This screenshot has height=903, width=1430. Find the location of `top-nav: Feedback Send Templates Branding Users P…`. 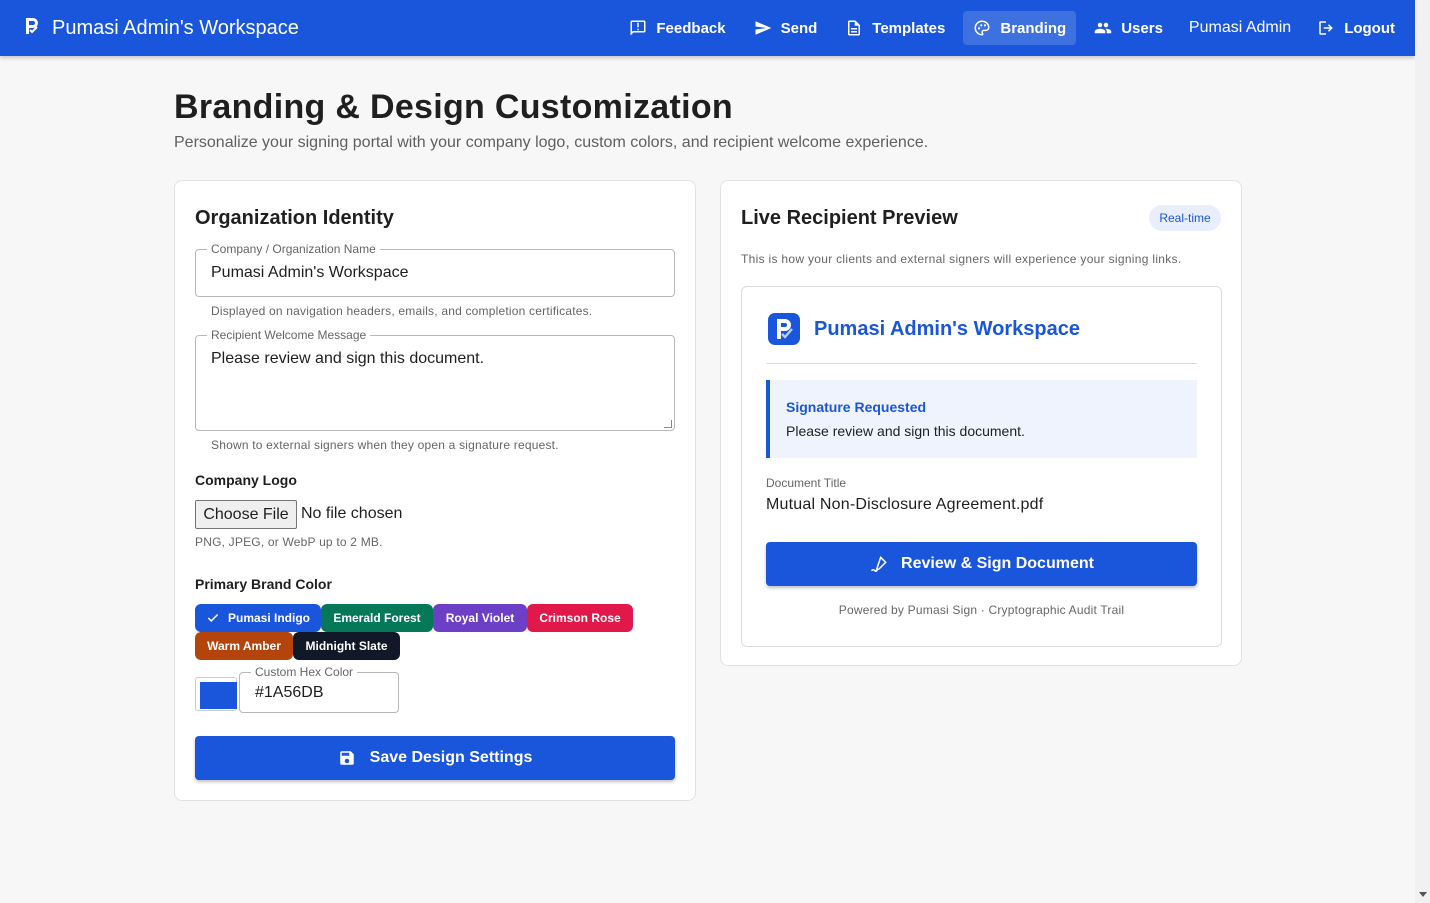

top-nav: Feedback Send Templates Branding Users P… is located at coordinates (1013, 28).